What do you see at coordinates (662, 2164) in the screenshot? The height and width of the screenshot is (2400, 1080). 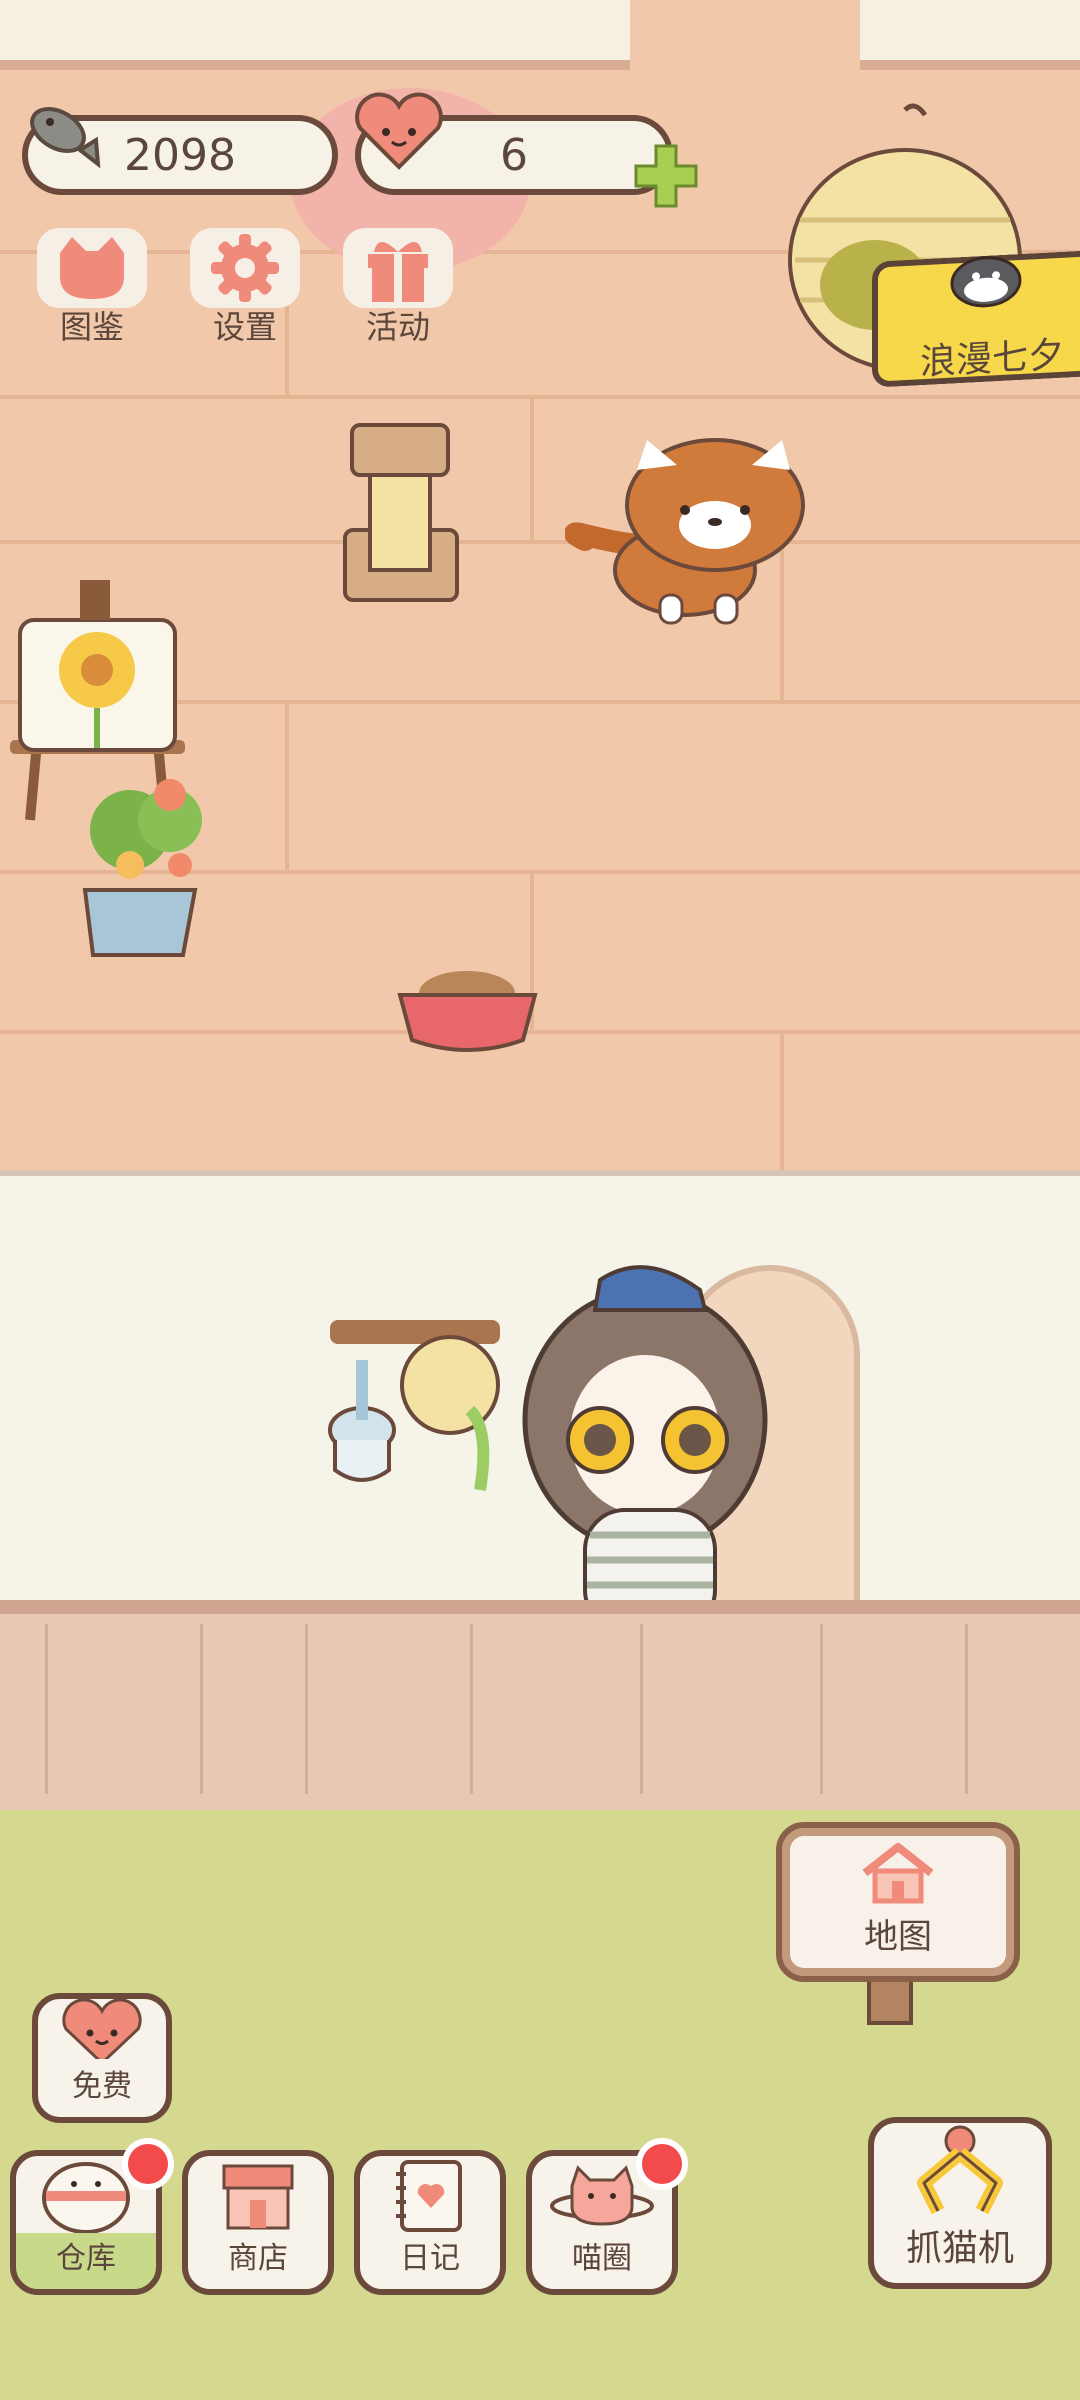 I see `cat-circle-notification-dot` at bounding box center [662, 2164].